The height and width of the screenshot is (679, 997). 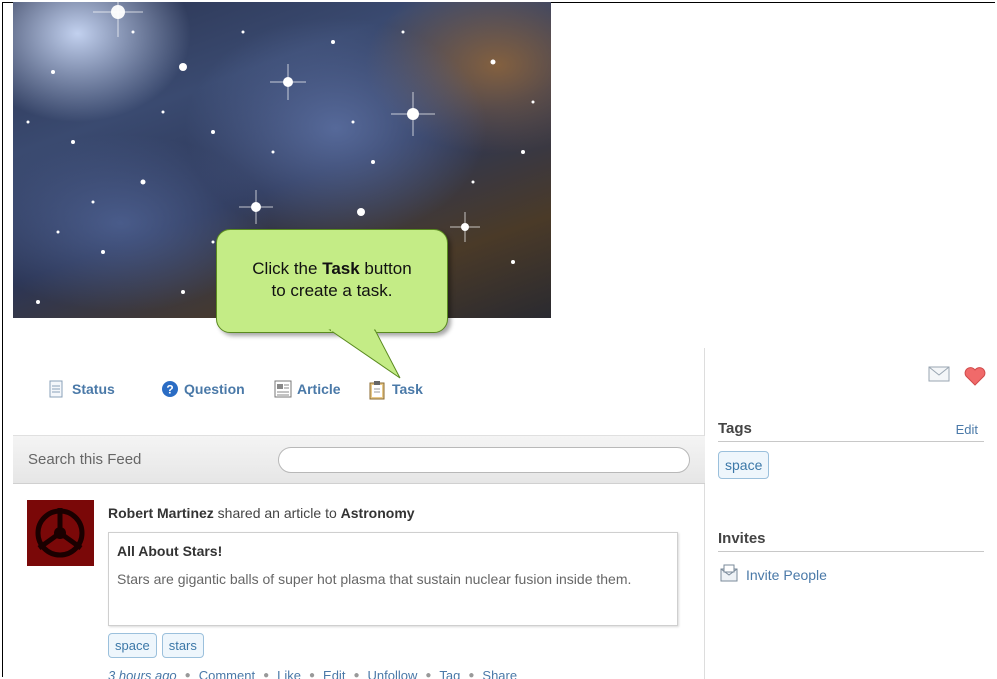 I want to click on post-timestamp: 3 hours ago, so click(x=142, y=673).